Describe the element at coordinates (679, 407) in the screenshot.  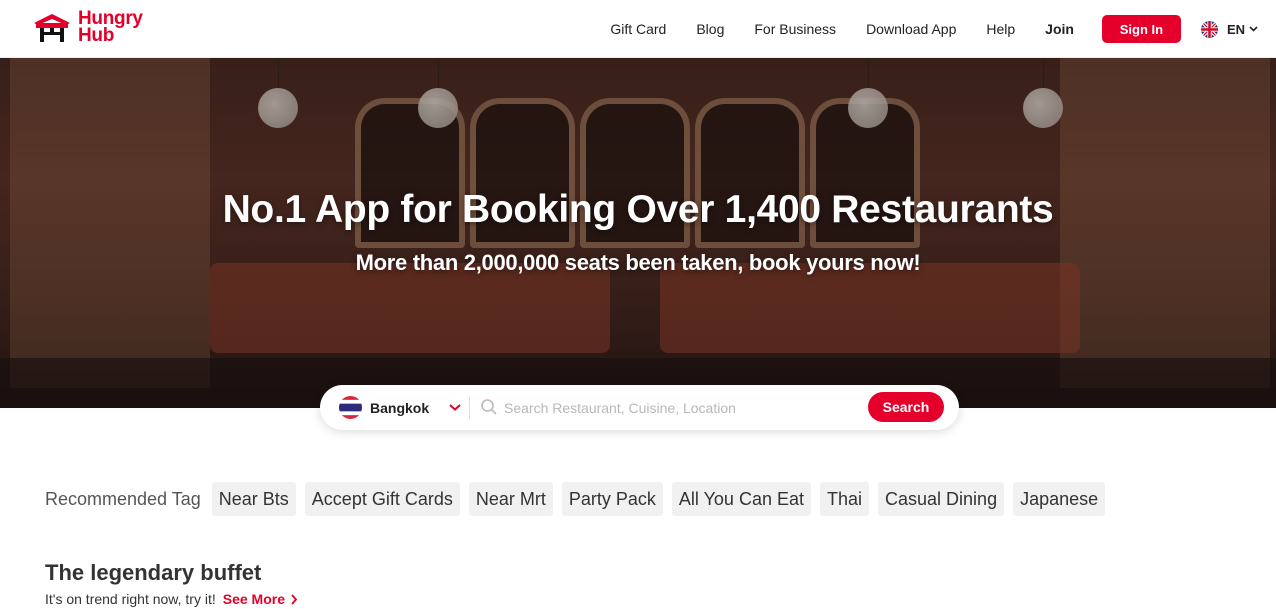
I see `search-input` at that location.